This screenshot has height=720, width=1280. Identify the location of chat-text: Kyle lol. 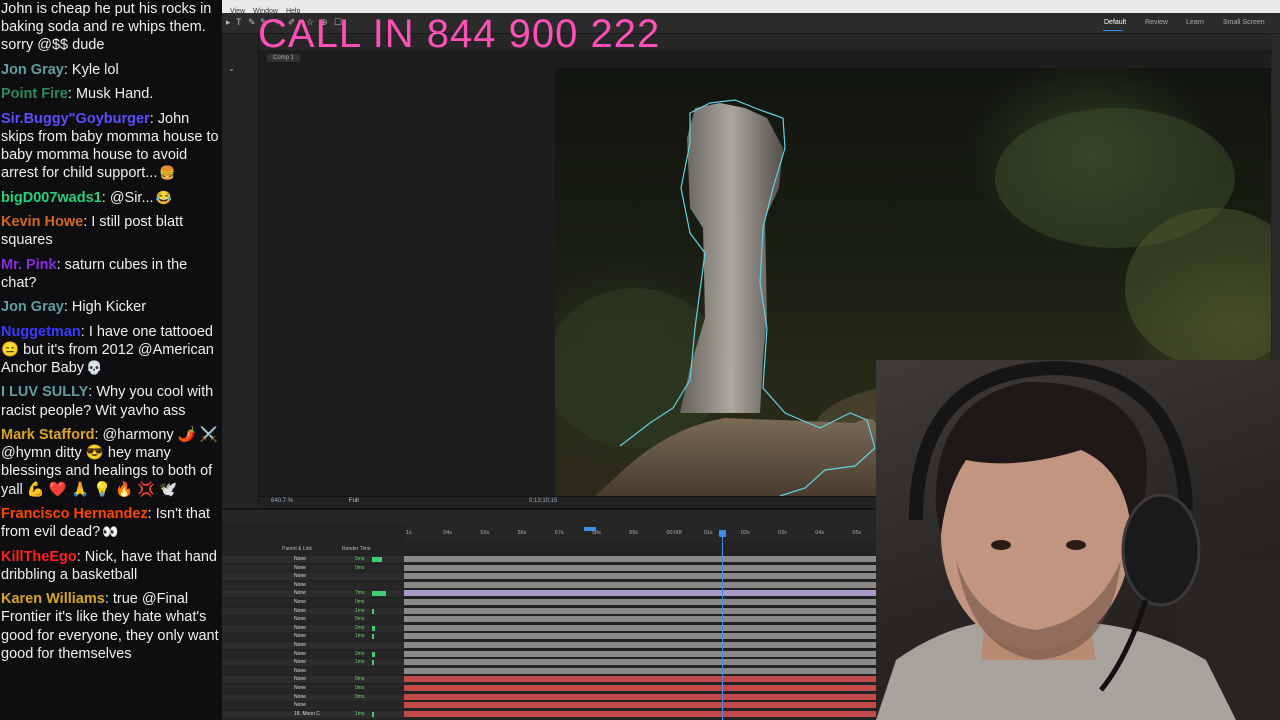
(95, 69).